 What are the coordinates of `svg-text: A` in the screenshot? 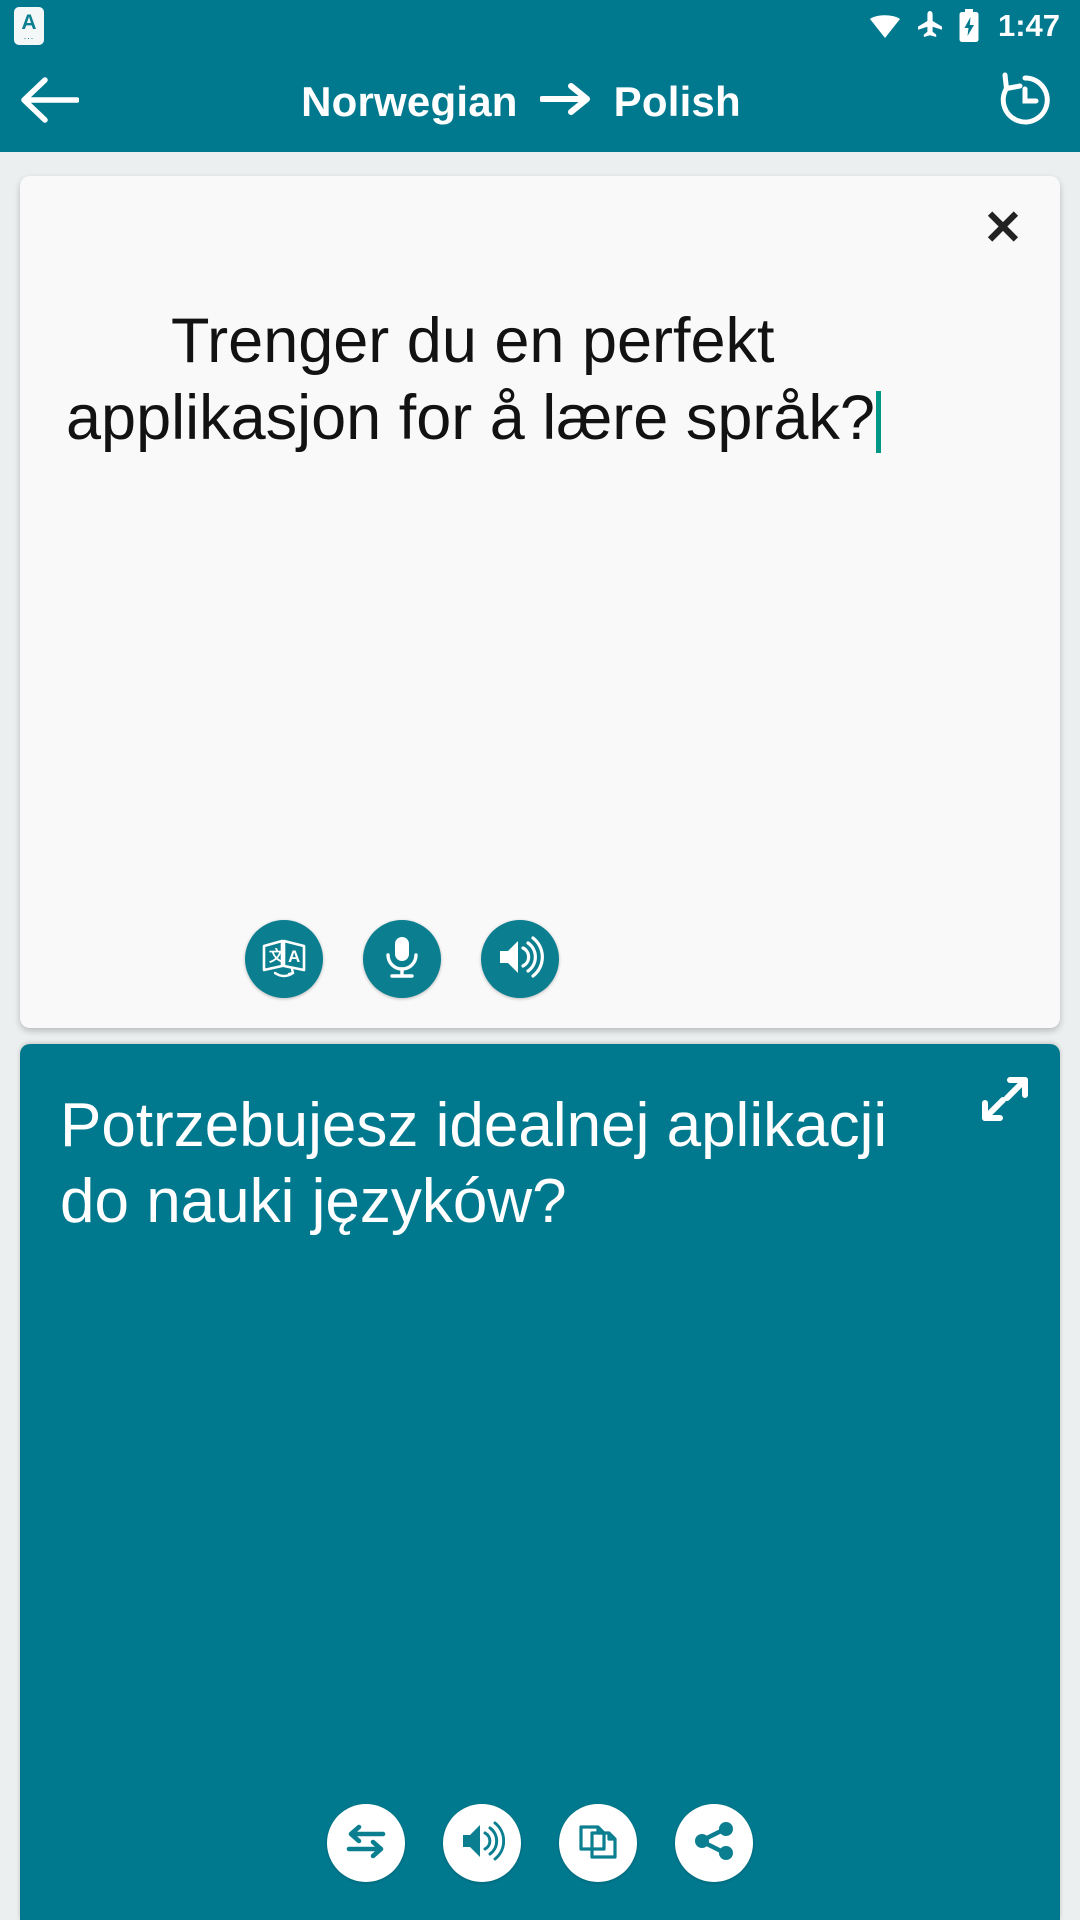 It's located at (294, 956).